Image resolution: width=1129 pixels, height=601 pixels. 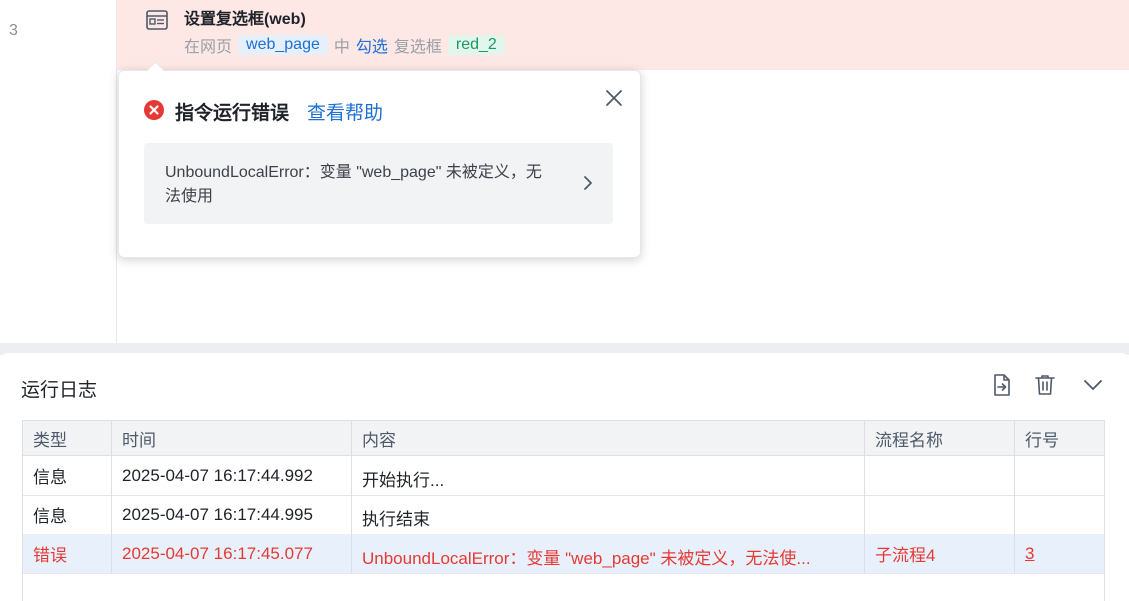 What do you see at coordinates (1045, 385) in the screenshot?
I see `trash-icon` at bounding box center [1045, 385].